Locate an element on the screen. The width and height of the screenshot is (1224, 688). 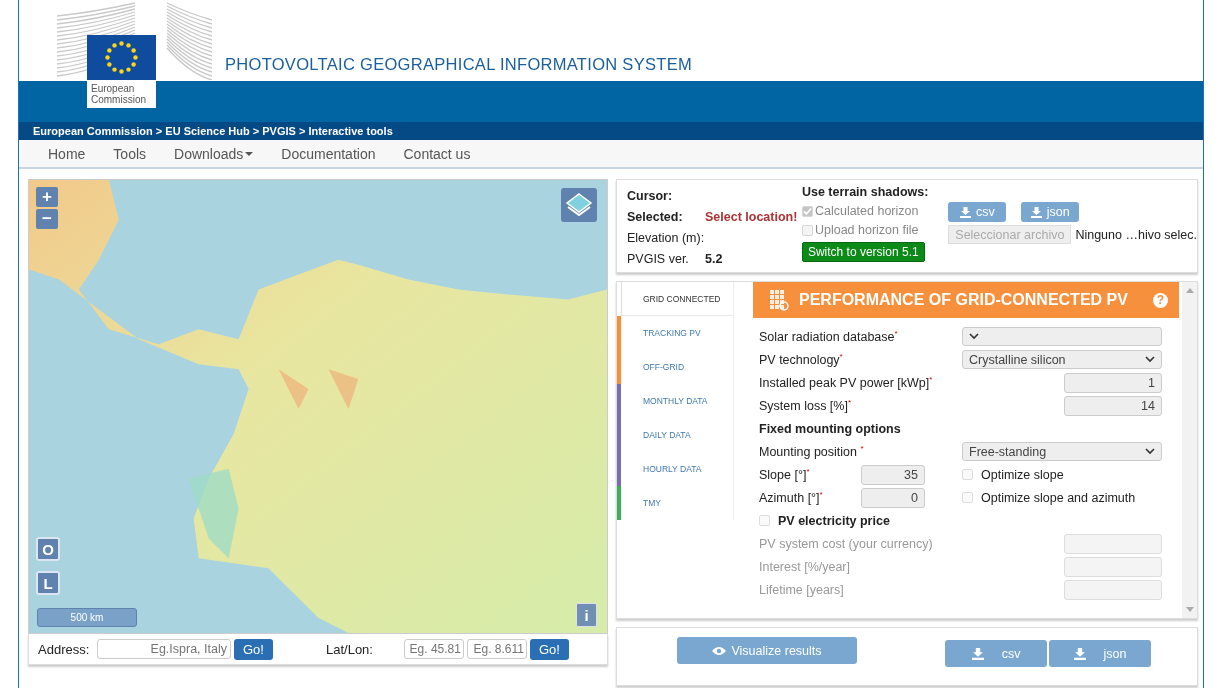
dropdown: Crystalline silicon is located at coordinates (1062, 359).